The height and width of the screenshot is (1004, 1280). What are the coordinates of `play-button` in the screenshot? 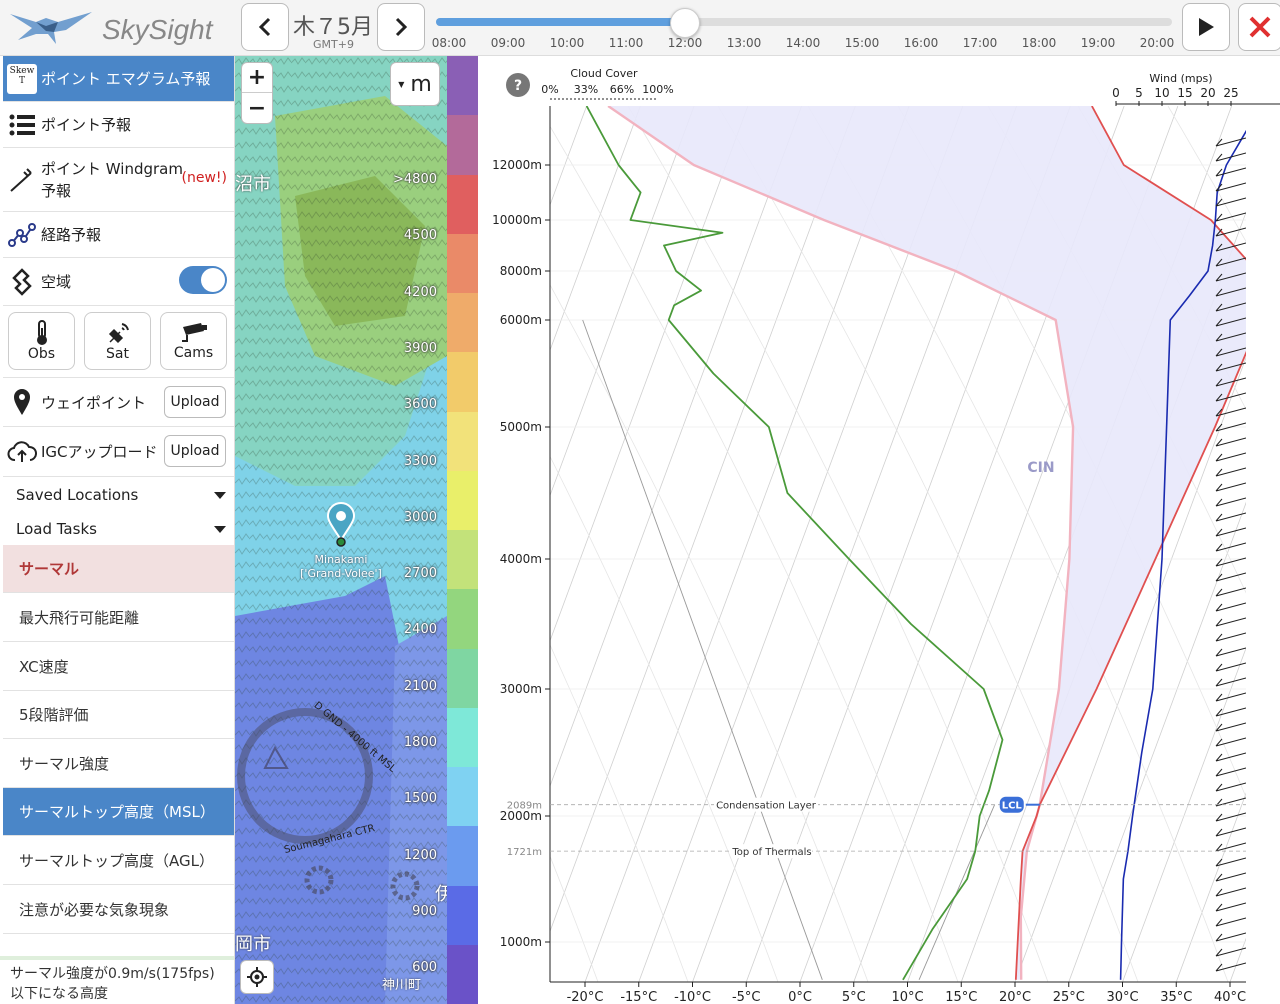 It's located at (1206, 27).